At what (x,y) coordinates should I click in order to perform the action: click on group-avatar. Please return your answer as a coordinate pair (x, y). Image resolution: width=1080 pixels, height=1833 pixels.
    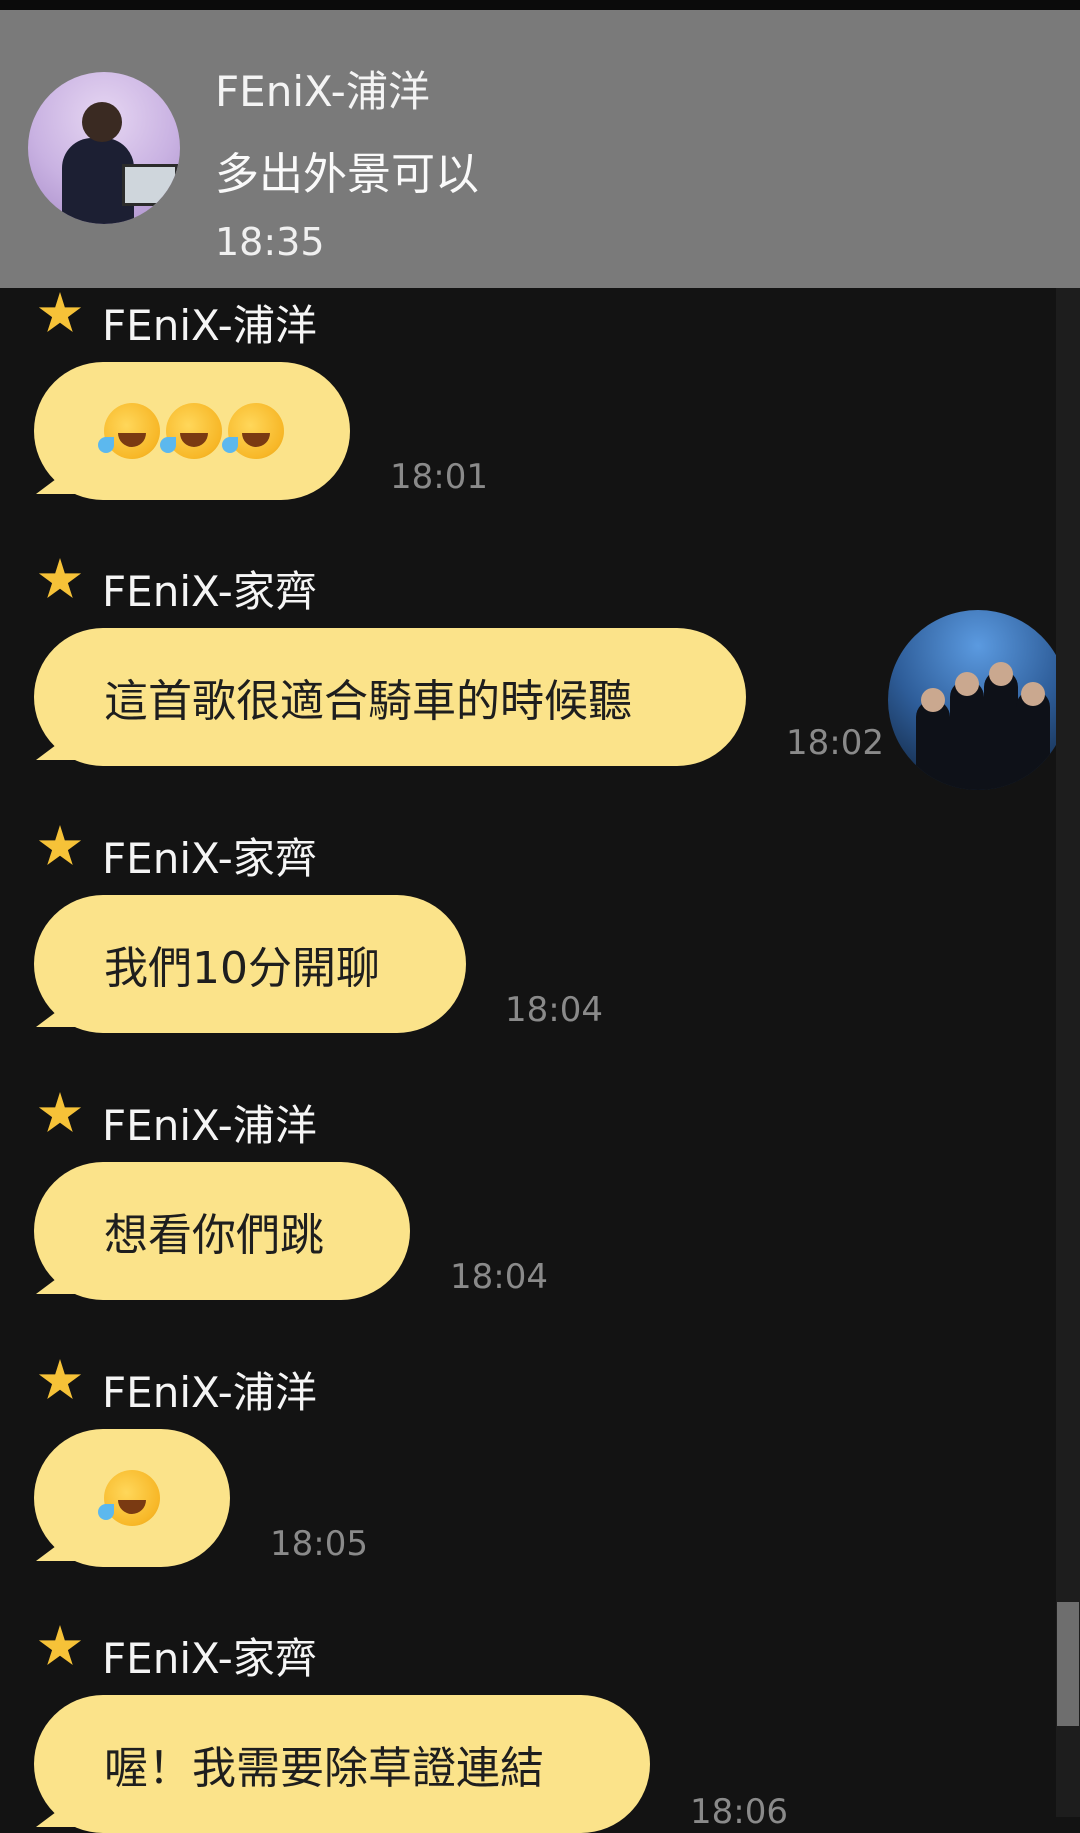
    Looking at the image, I should click on (978, 700).